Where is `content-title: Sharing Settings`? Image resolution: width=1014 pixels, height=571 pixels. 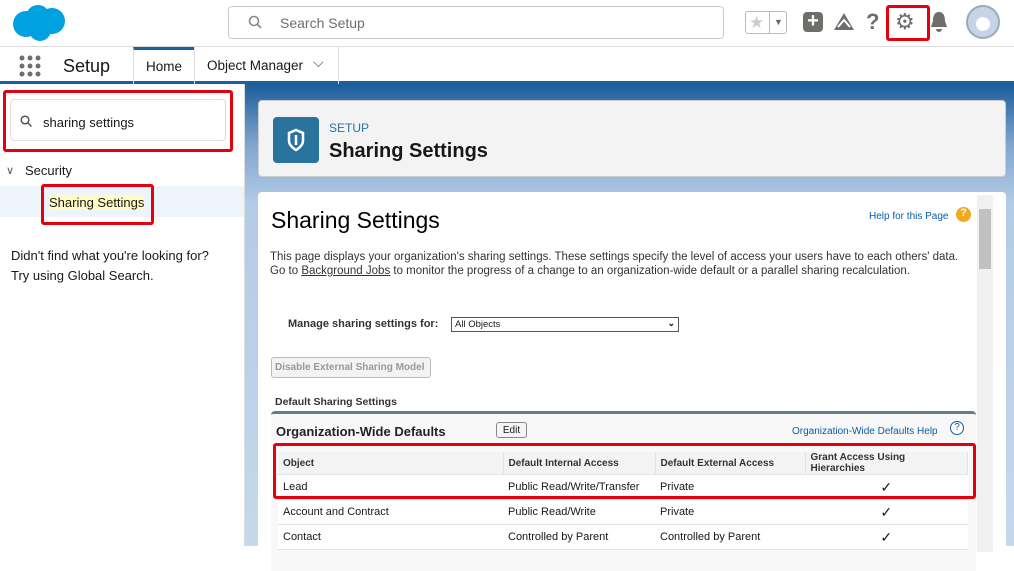
content-title: Sharing Settings is located at coordinates (355, 220).